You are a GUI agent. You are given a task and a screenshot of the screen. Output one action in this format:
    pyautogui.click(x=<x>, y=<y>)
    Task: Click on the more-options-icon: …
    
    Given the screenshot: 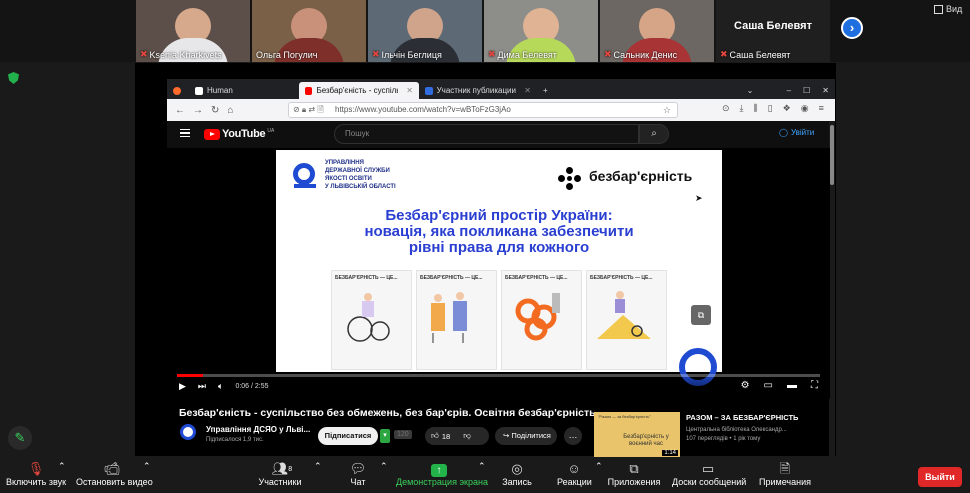 What is the action you would take?
    pyautogui.click(x=573, y=436)
    